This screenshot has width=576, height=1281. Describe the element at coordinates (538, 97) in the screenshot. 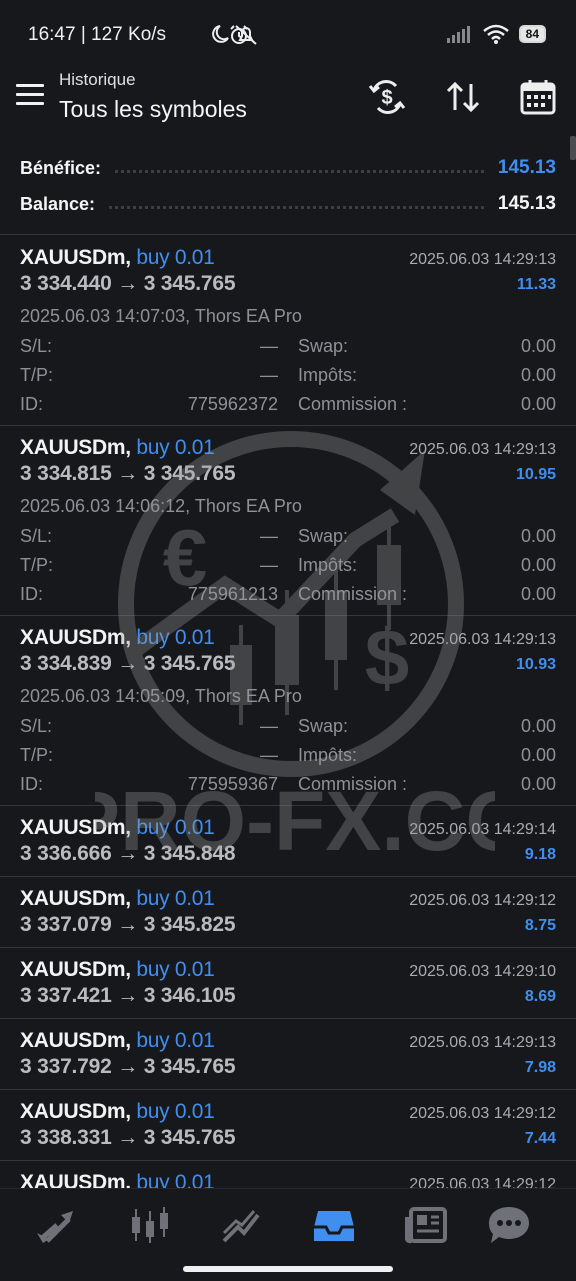

I see `calendar-icon` at that location.